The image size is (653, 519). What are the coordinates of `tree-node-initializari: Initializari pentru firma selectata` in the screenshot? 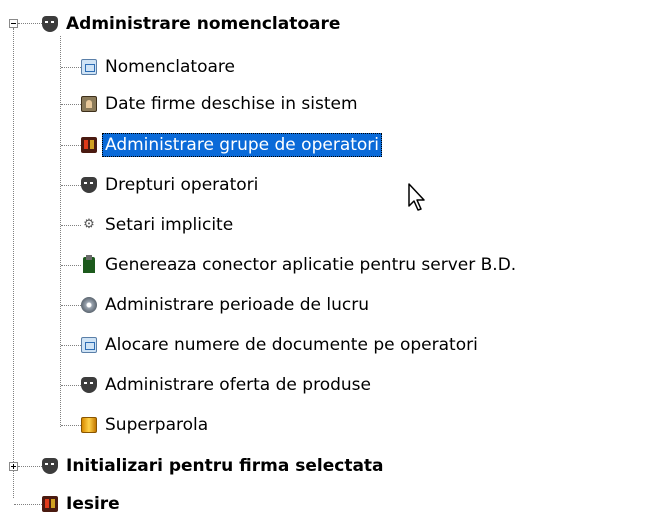 It's located at (214, 466).